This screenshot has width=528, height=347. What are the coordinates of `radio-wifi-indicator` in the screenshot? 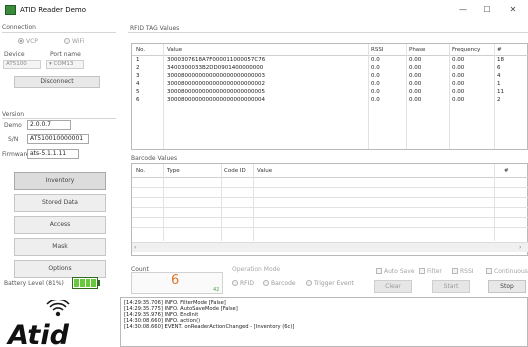 It's located at (67, 41).